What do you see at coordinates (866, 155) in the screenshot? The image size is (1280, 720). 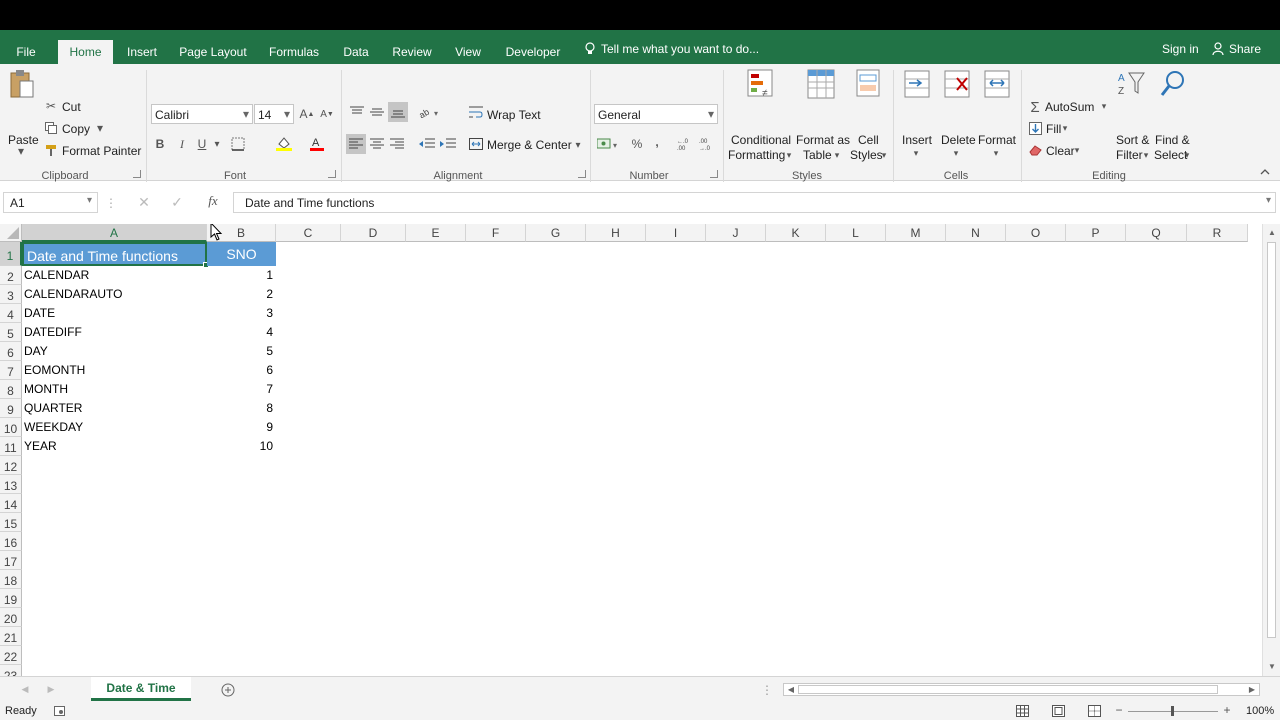 I see `cell-styles-label-2: Styles` at bounding box center [866, 155].